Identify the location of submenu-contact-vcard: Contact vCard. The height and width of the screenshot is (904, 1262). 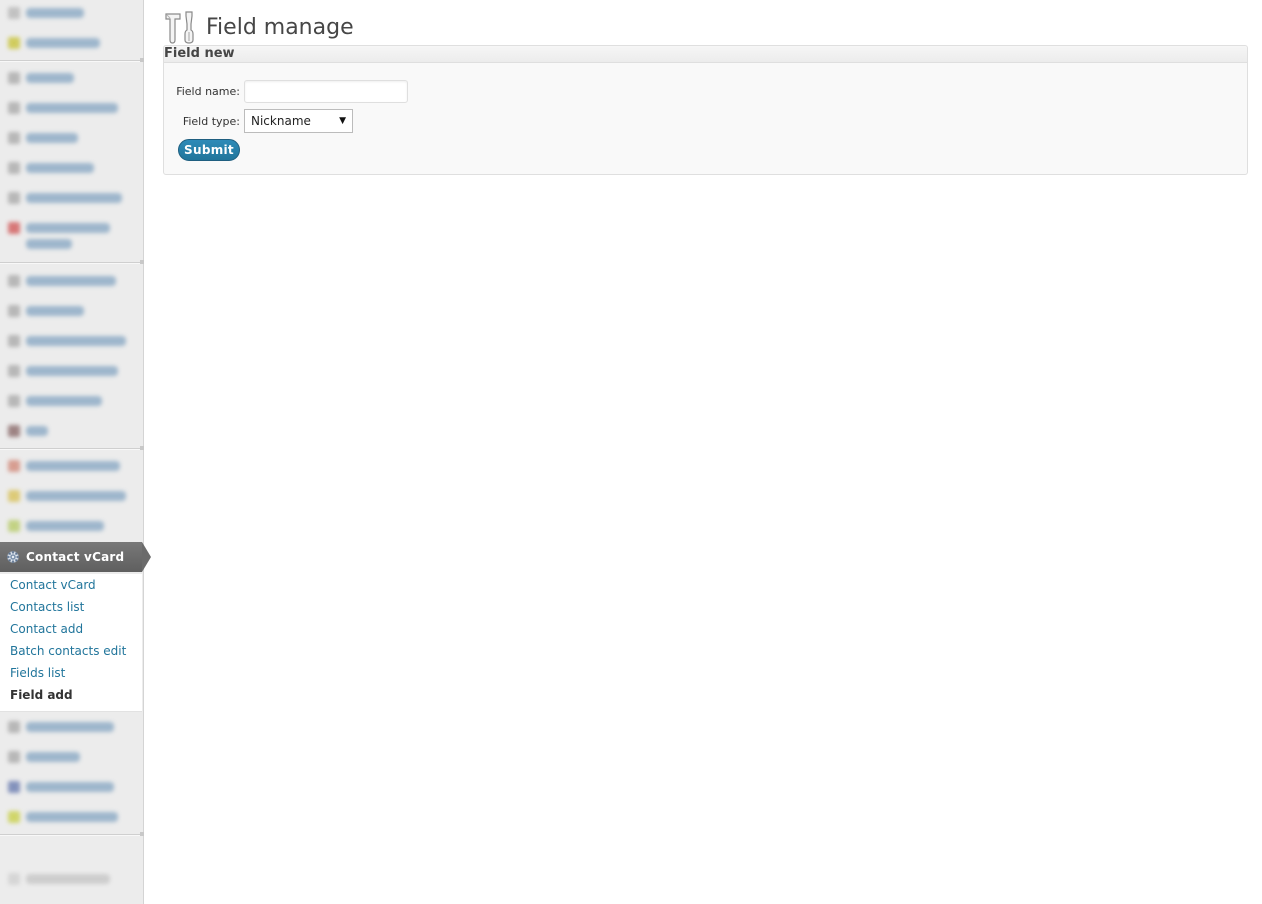
(71, 585).